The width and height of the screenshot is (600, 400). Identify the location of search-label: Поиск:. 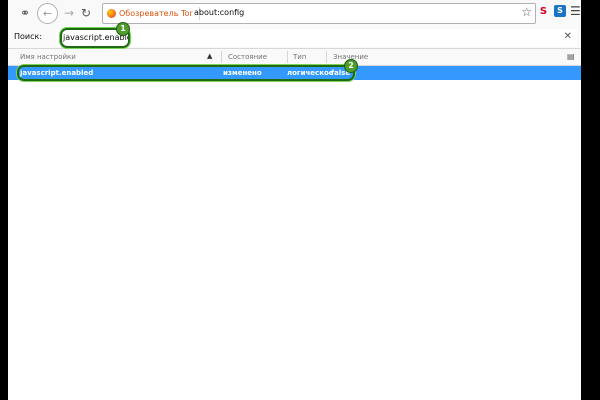
(28, 36).